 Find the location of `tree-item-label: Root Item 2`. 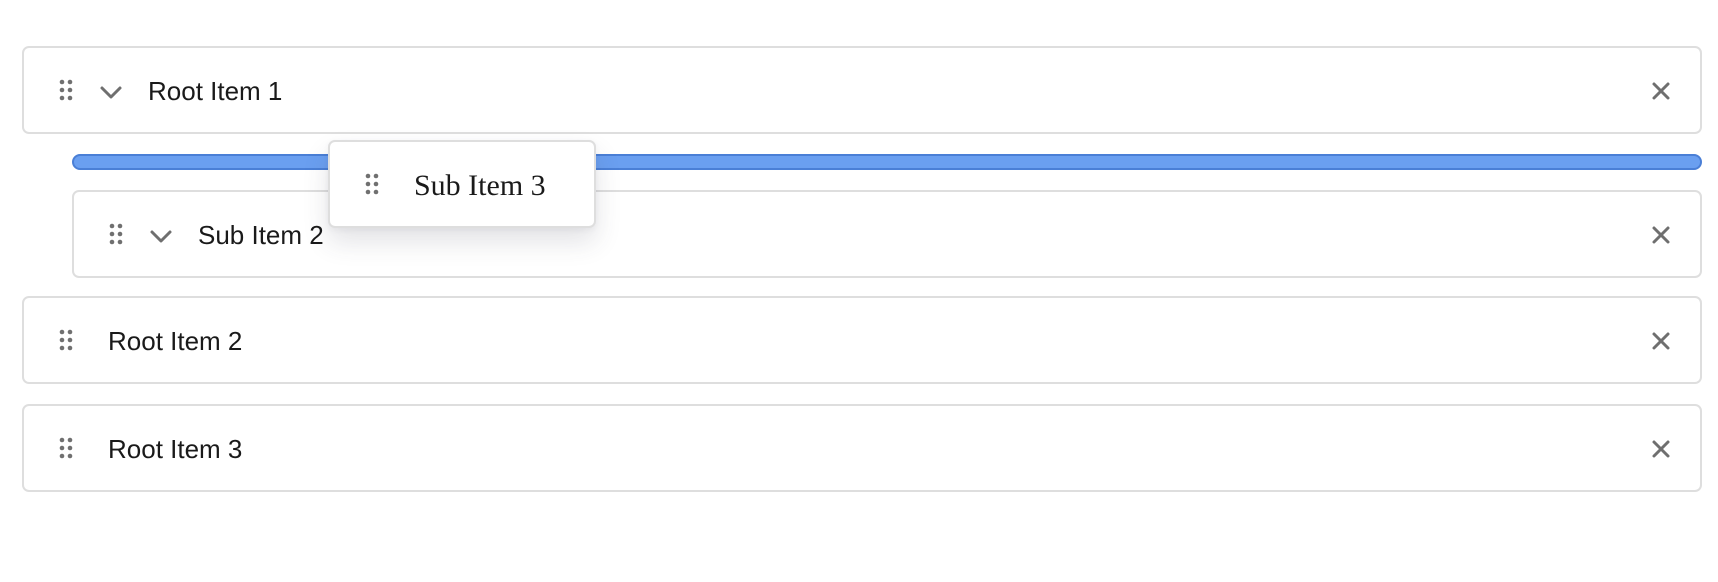

tree-item-label: Root Item 2 is located at coordinates (175, 341).